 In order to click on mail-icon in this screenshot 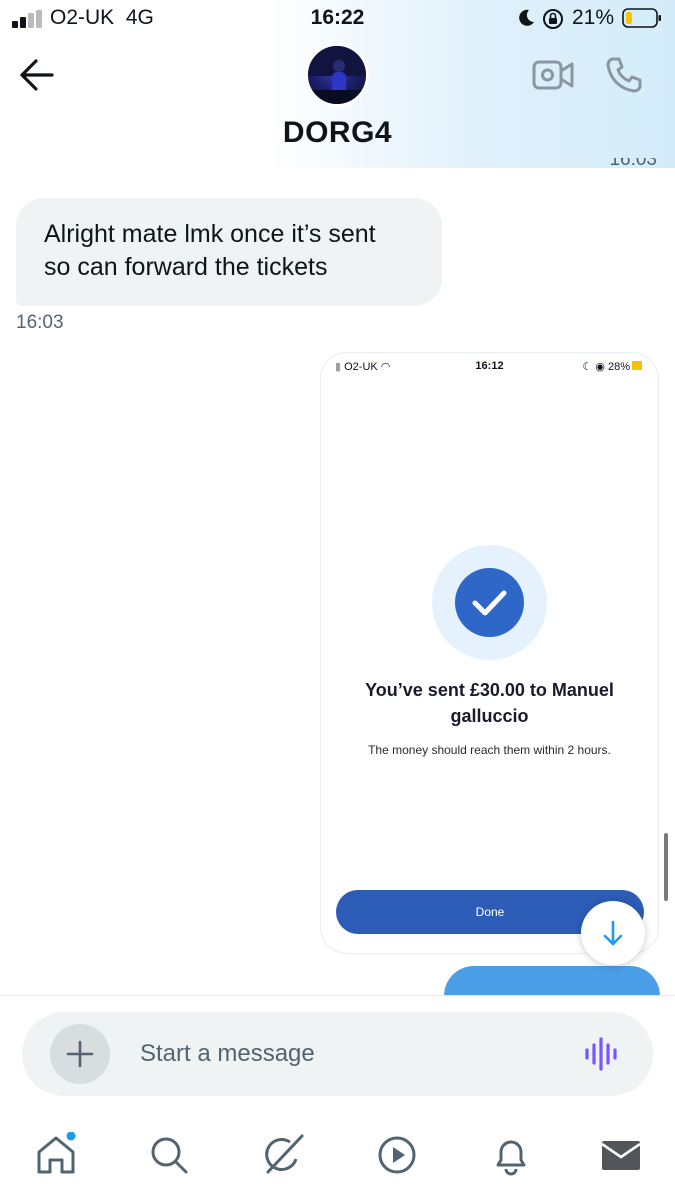, I will do `click(621, 1155)`.